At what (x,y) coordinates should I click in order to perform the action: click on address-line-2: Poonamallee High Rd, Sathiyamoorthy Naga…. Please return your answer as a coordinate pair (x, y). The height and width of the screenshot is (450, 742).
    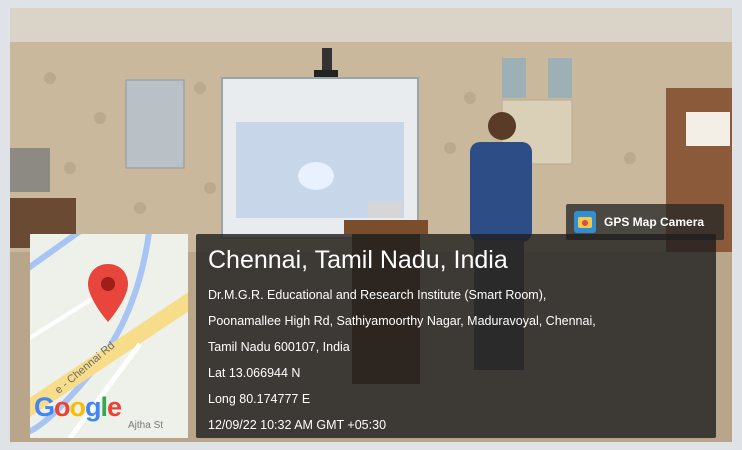
    Looking at the image, I should click on (402, 321).